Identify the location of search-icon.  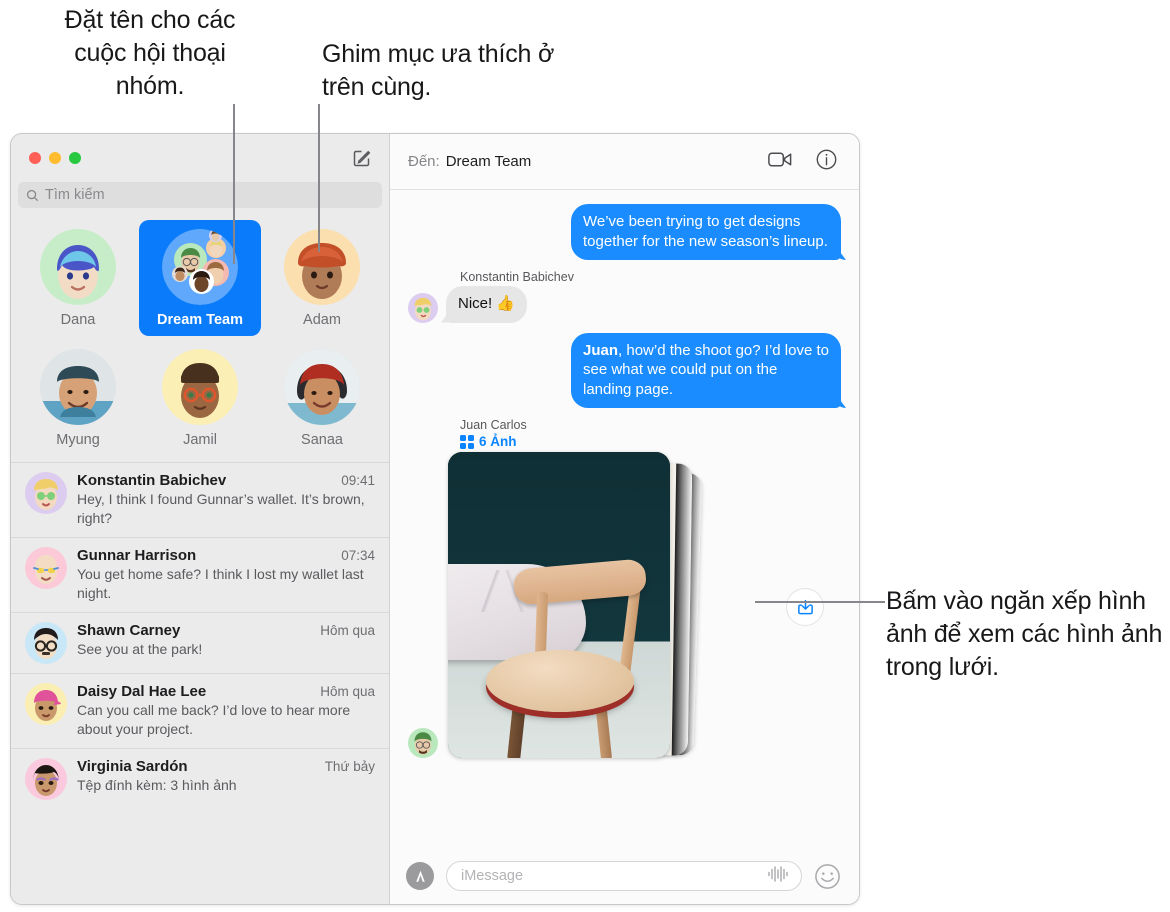
(32, 195).